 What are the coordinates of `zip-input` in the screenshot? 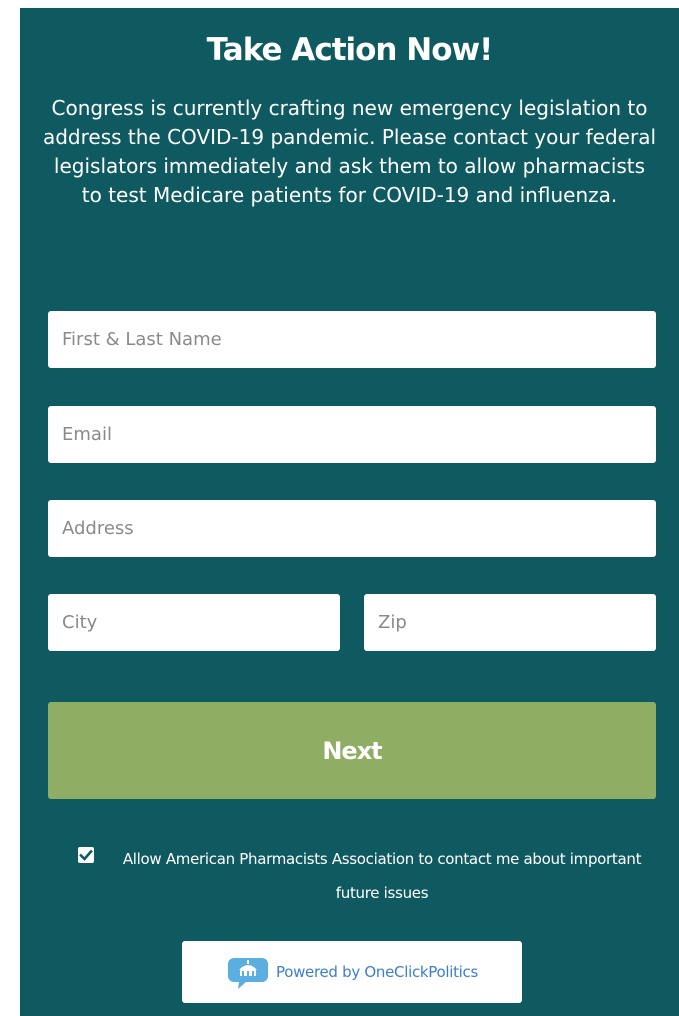 It's located at (510, 622).